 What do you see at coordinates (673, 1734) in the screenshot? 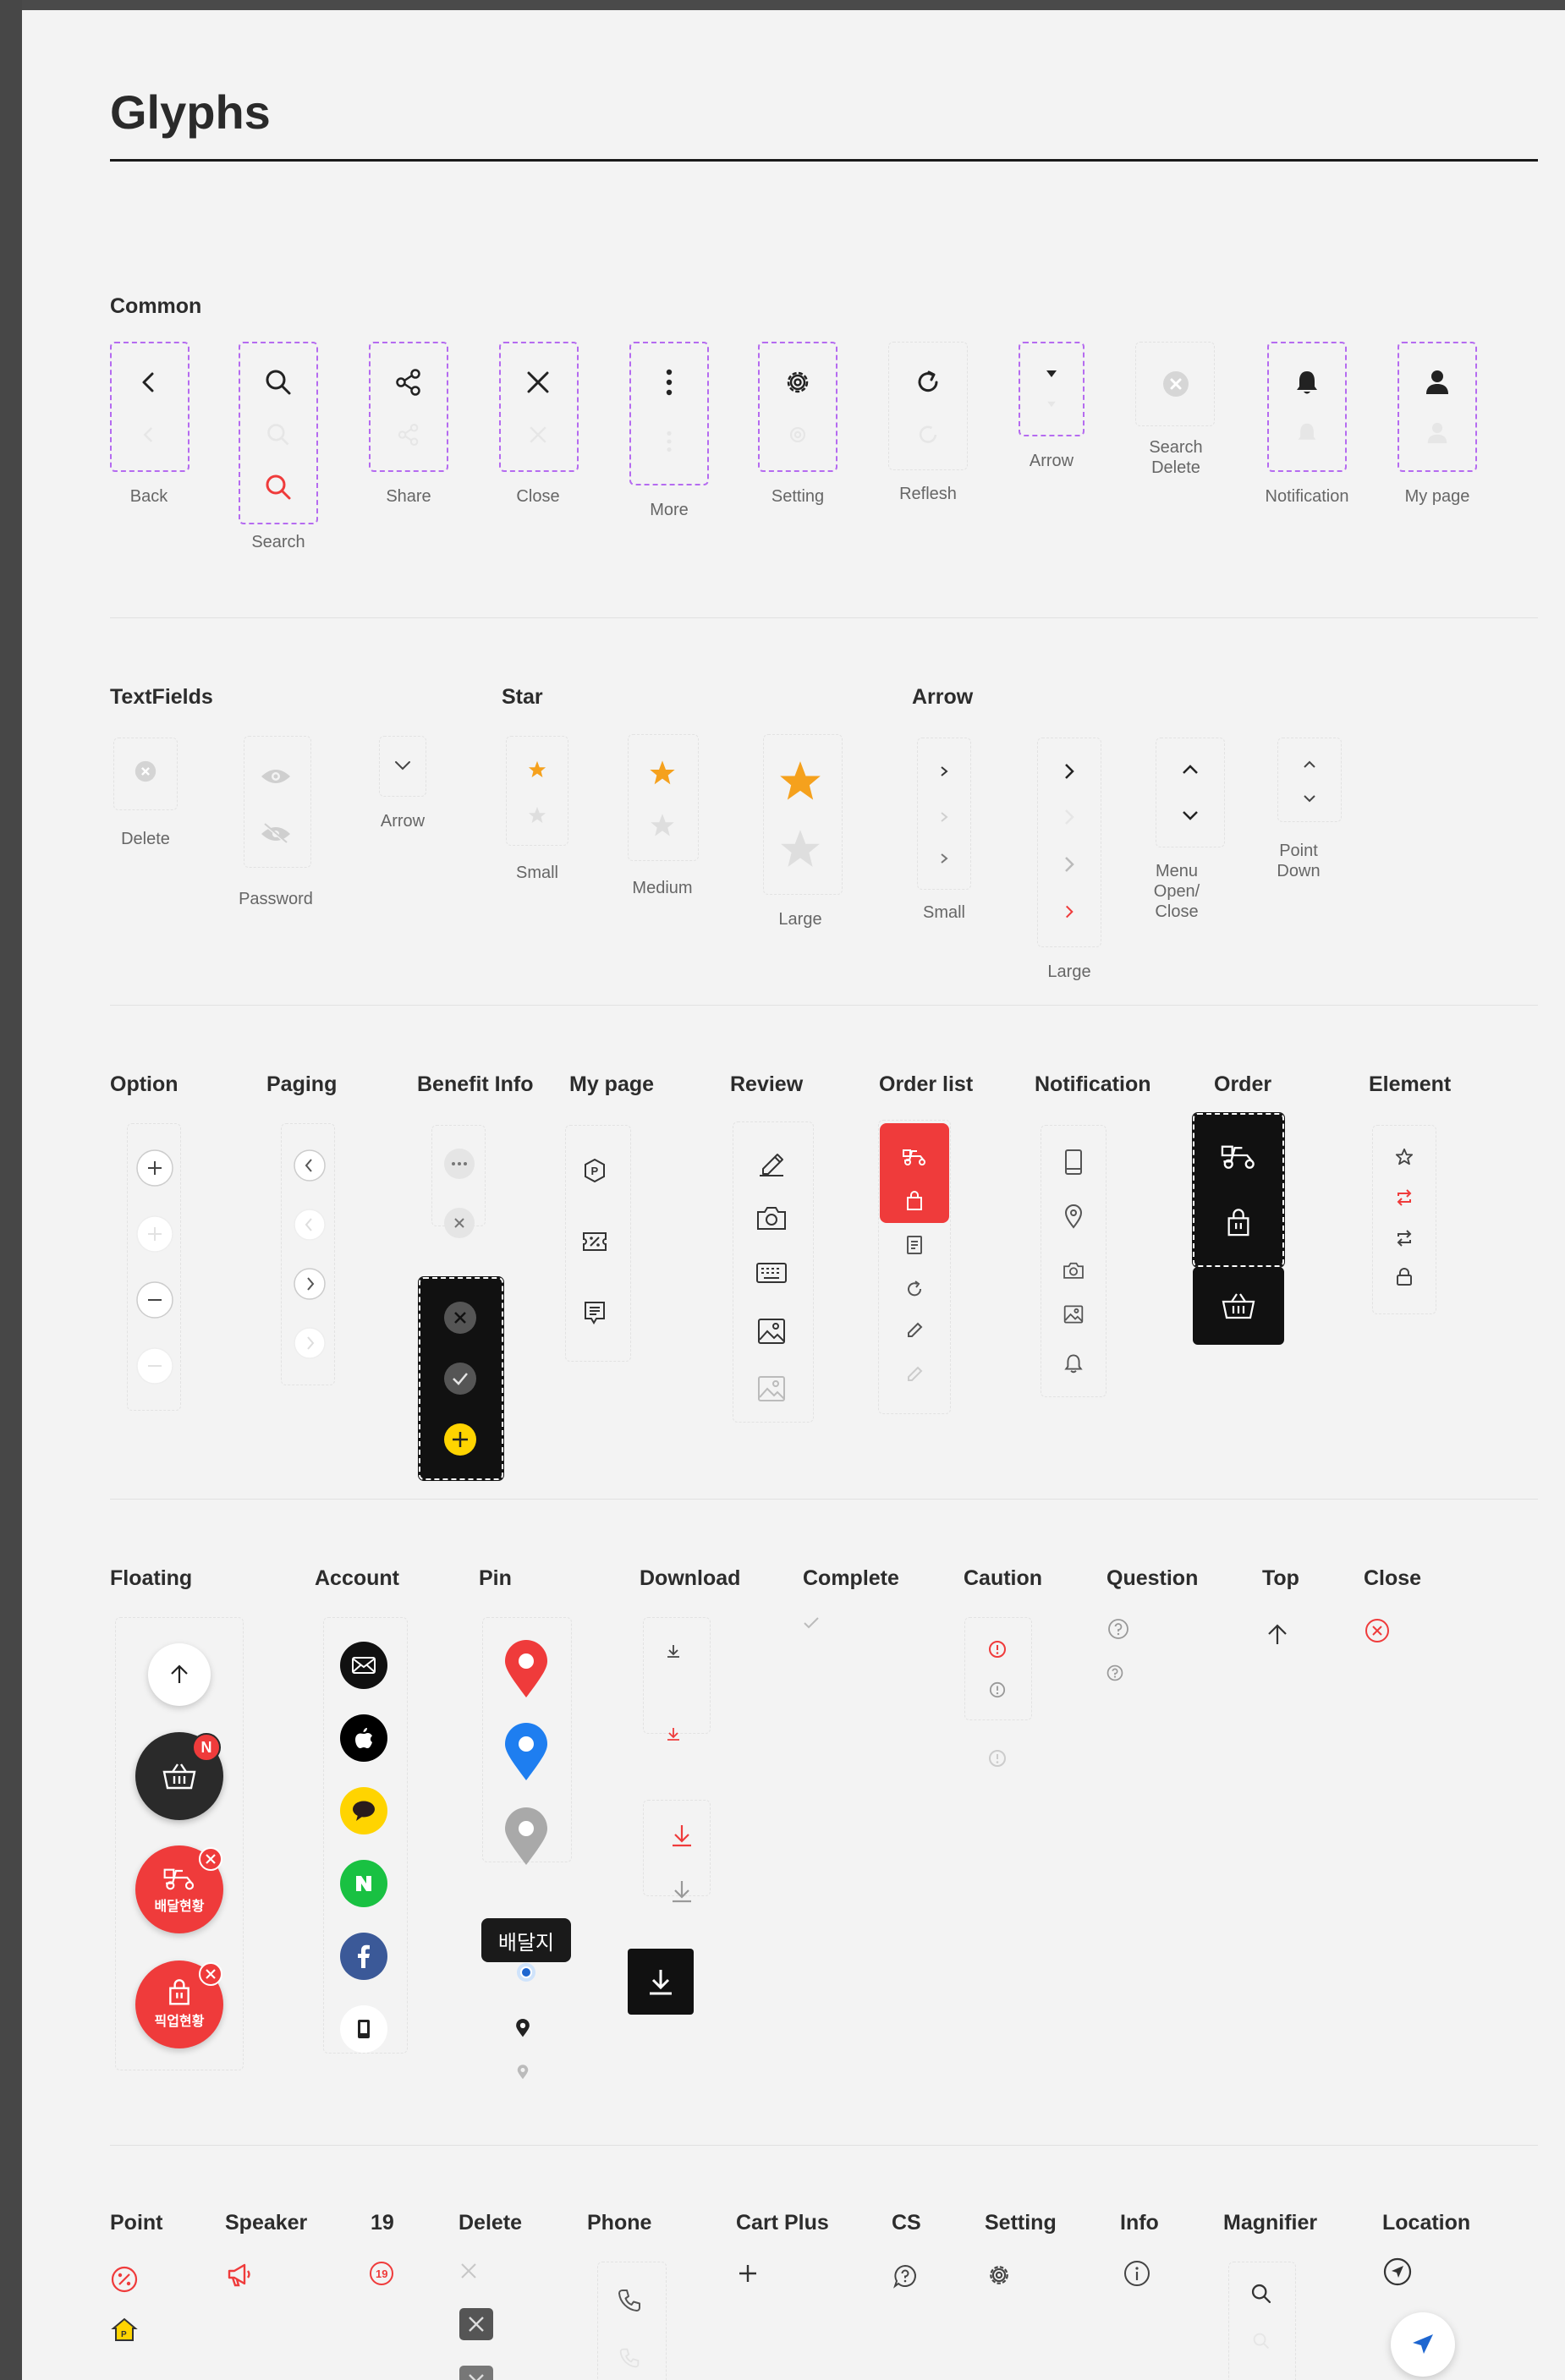
I see `download-icon-red` at bounding box center [673, 1734].